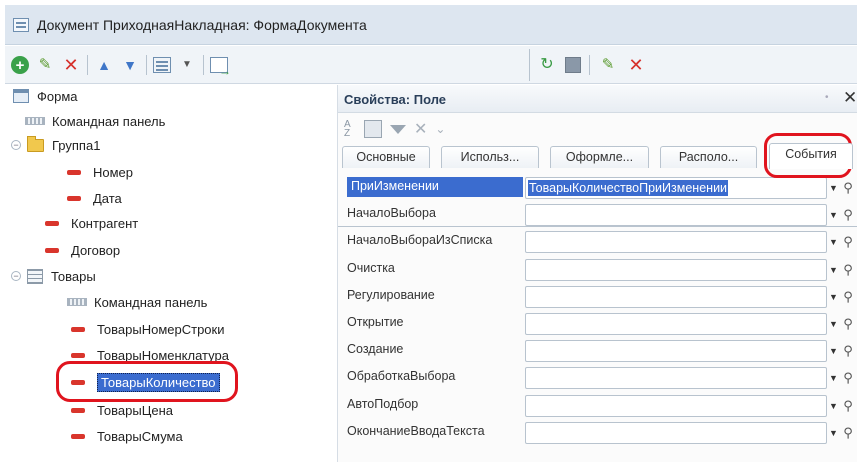 Image resolution: width=857 pixels, height=462 pixels. What do you see at coordinates (375, 321) in the screenshot?
I see `event-name: Открытие` at bounding box center [375, 321].